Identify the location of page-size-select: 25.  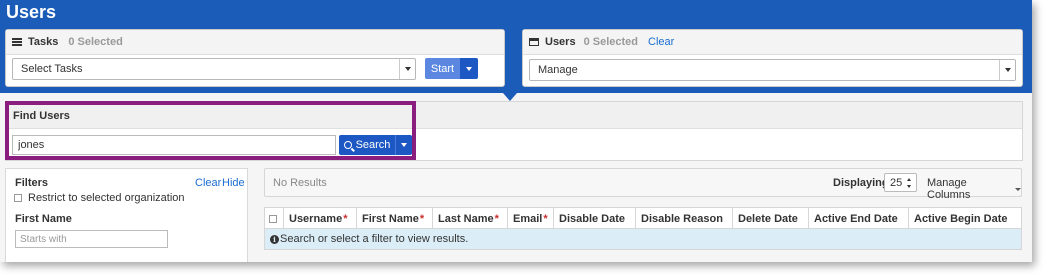
(900, 182).